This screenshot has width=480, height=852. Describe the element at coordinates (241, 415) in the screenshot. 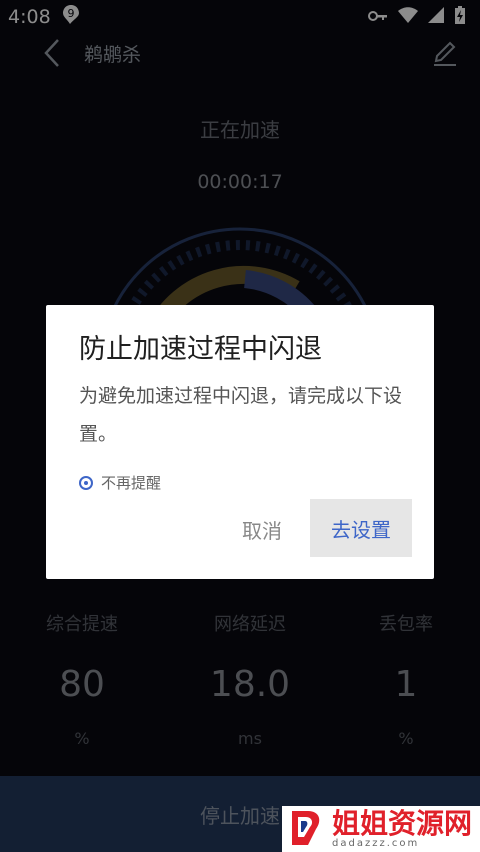

I see `dialog-message: 为避免加速过程中闪退，请完成以下设置。` at that location.